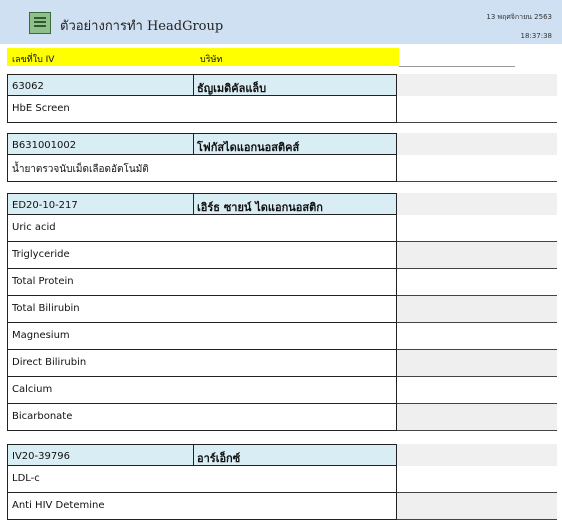 The height and width of the screenshot is (526, 562). I want to click on invoice-number: 63062, so click(100, 85).